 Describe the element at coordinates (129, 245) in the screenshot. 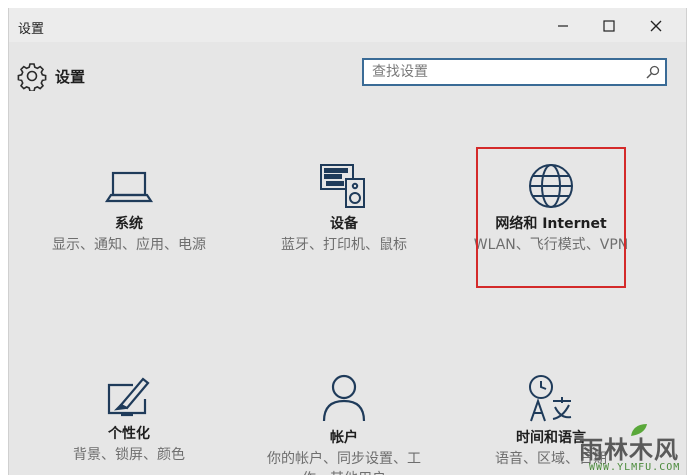

I see `tile-description: 显示、通知、应用、电源` at that location.